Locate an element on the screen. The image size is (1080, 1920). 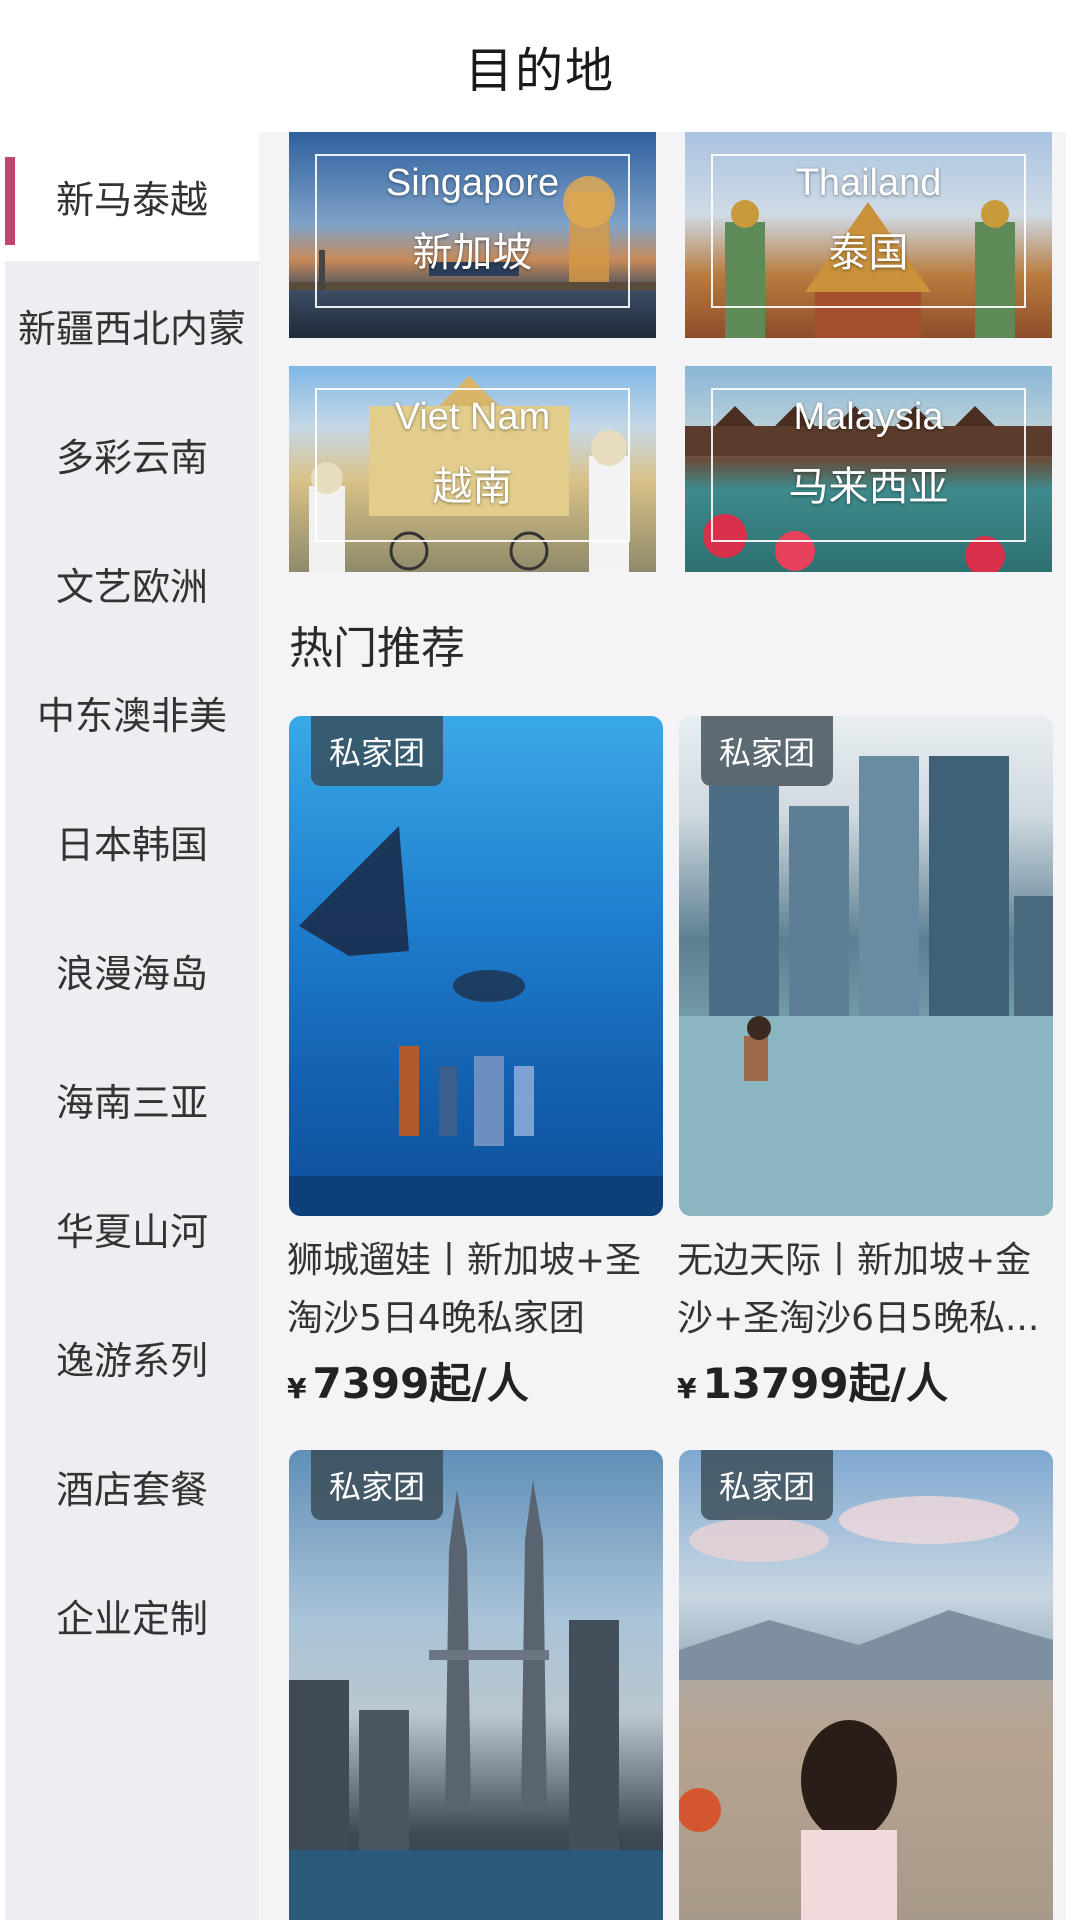
destination-card-thailand: Thailand 泰国 is located at coordinates (868, 235).